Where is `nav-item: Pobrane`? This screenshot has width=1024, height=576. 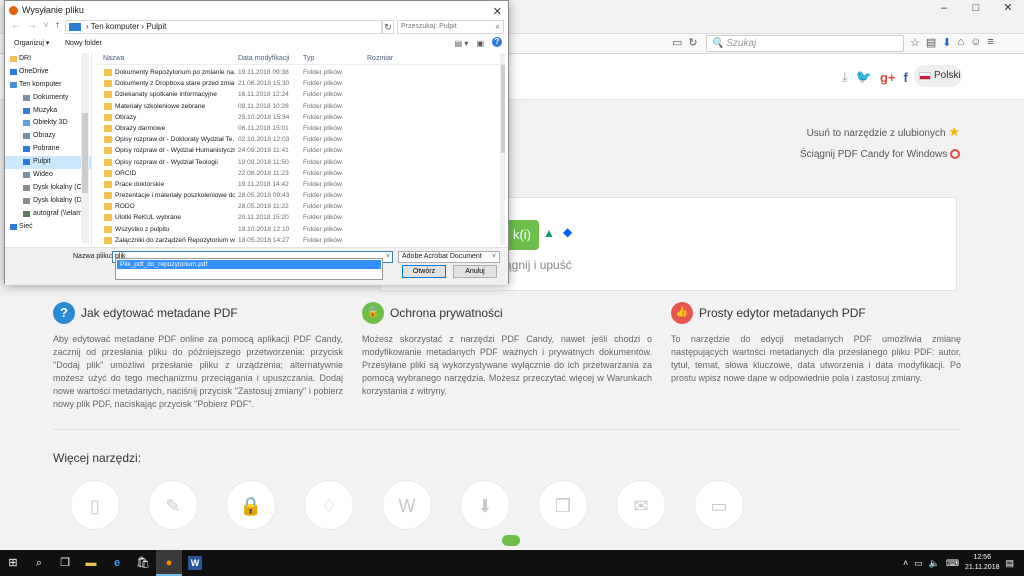 nav-item: Pobrane is located at coordinates (48, 149).